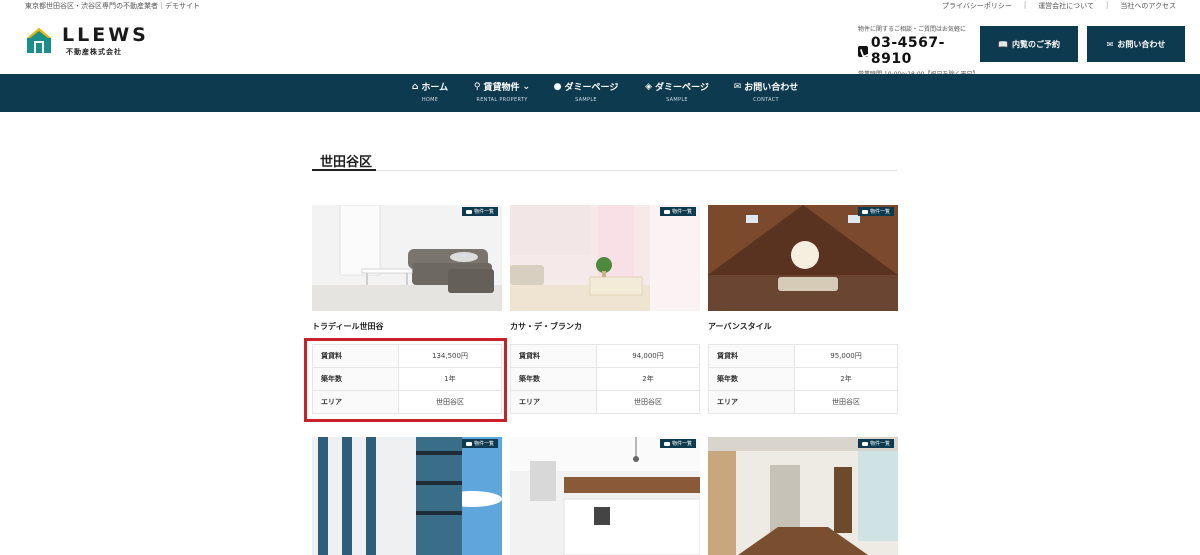 The image size is (1200, 555). I want to click on nav-sub: CONTACT, so click(766, 100).